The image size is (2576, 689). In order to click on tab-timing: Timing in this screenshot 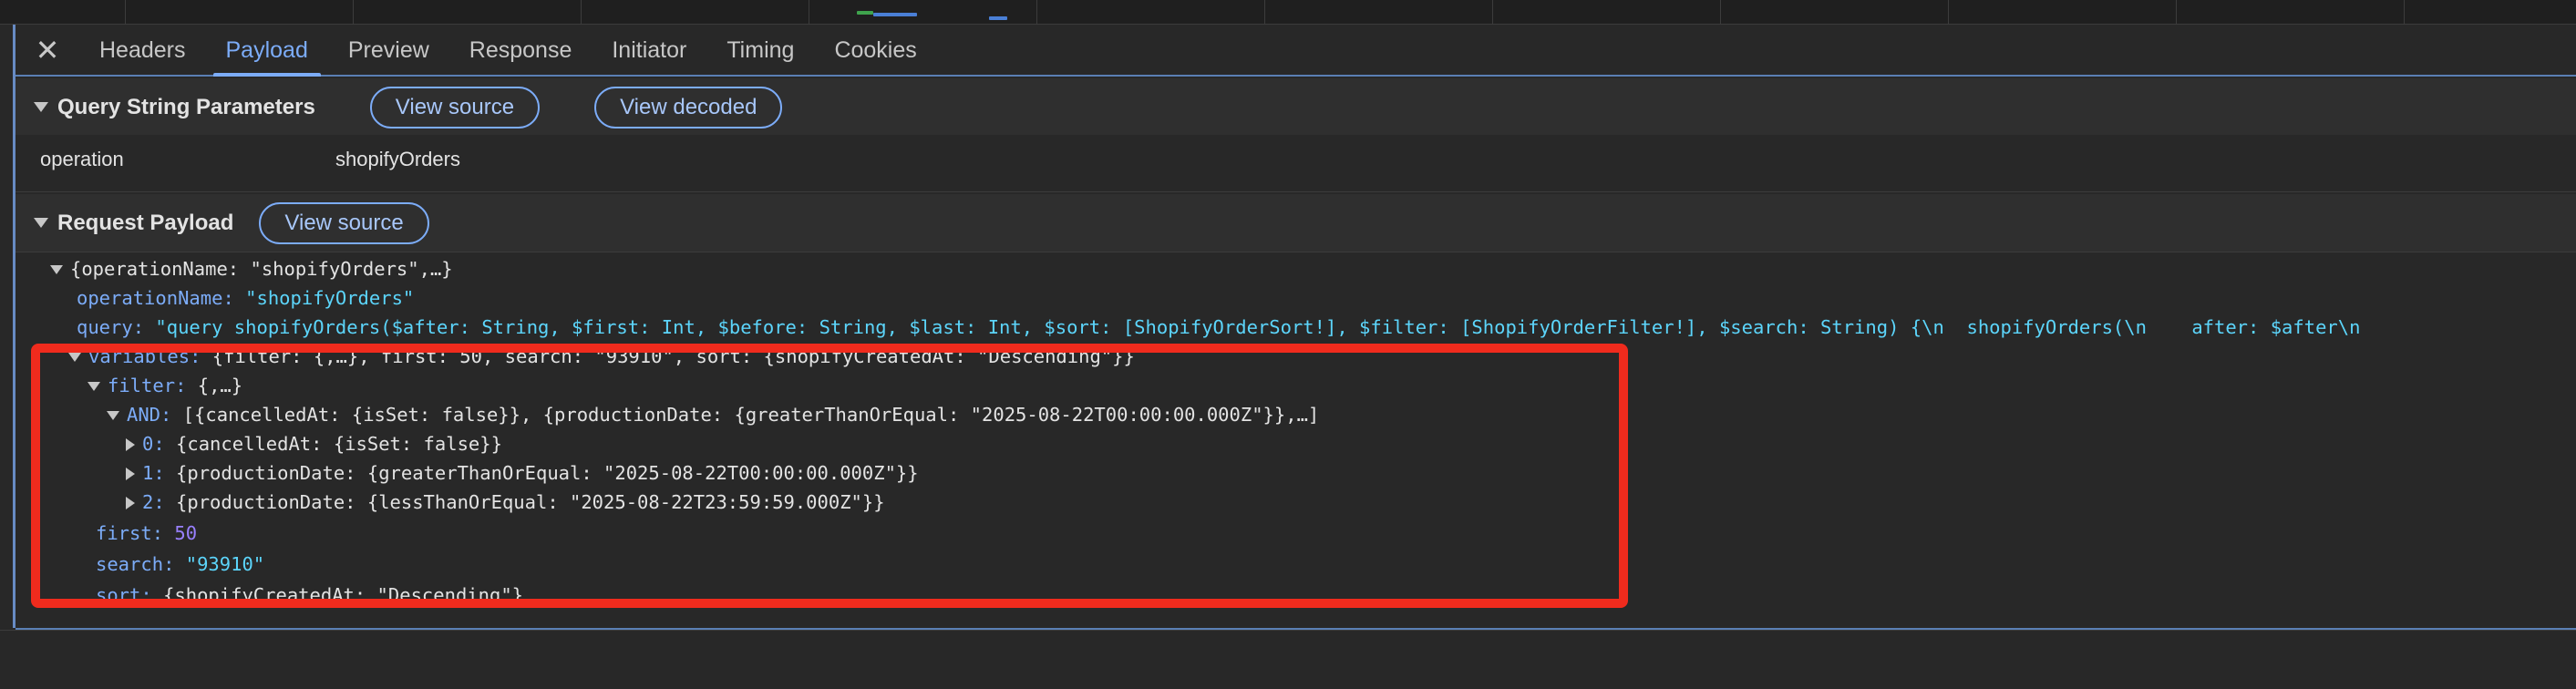, I will do `click(760, 50)`.